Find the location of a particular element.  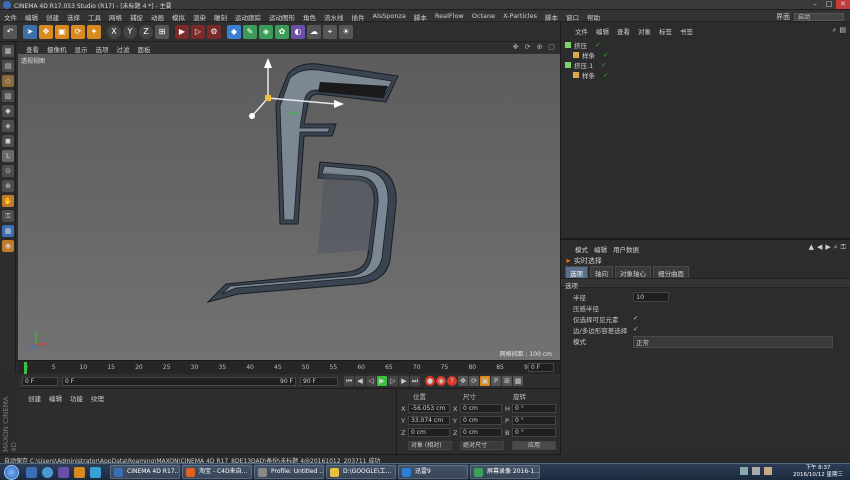

size-mode-select: 绝对尺寸 is located at coordinates (482, 445).